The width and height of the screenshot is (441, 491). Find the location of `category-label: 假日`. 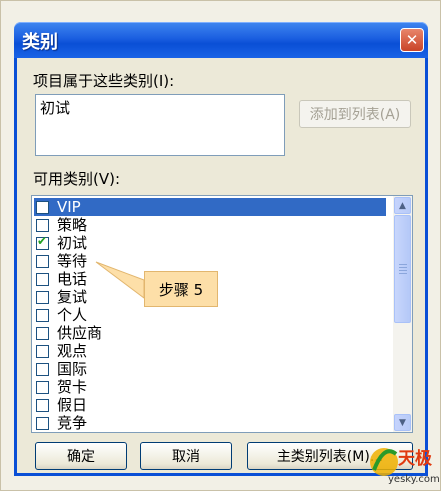

category-label: 假日 is located at coordinates (72, 405).